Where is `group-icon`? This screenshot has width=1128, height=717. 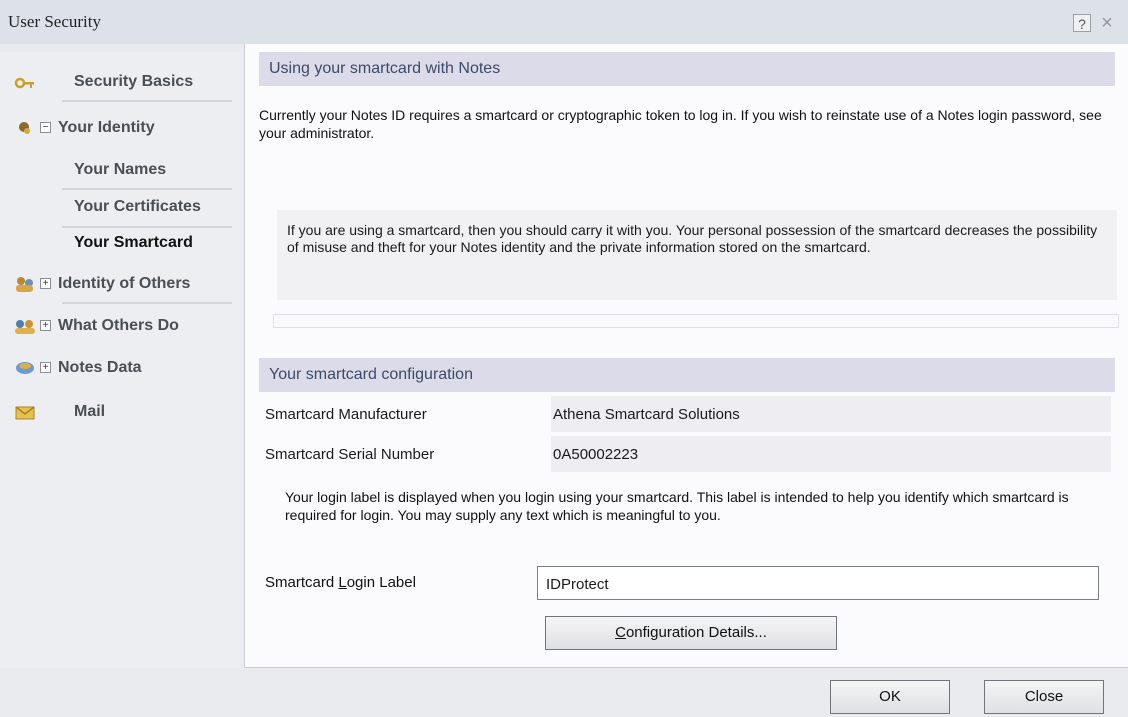
group-icon is located at coordinates (25, 326).